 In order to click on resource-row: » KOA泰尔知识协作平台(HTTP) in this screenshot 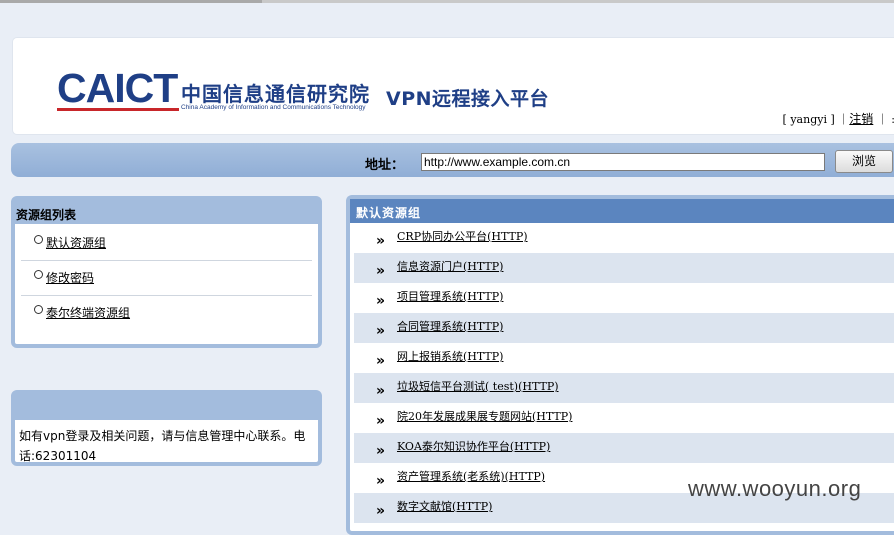, I will do `click(624, 448)`.